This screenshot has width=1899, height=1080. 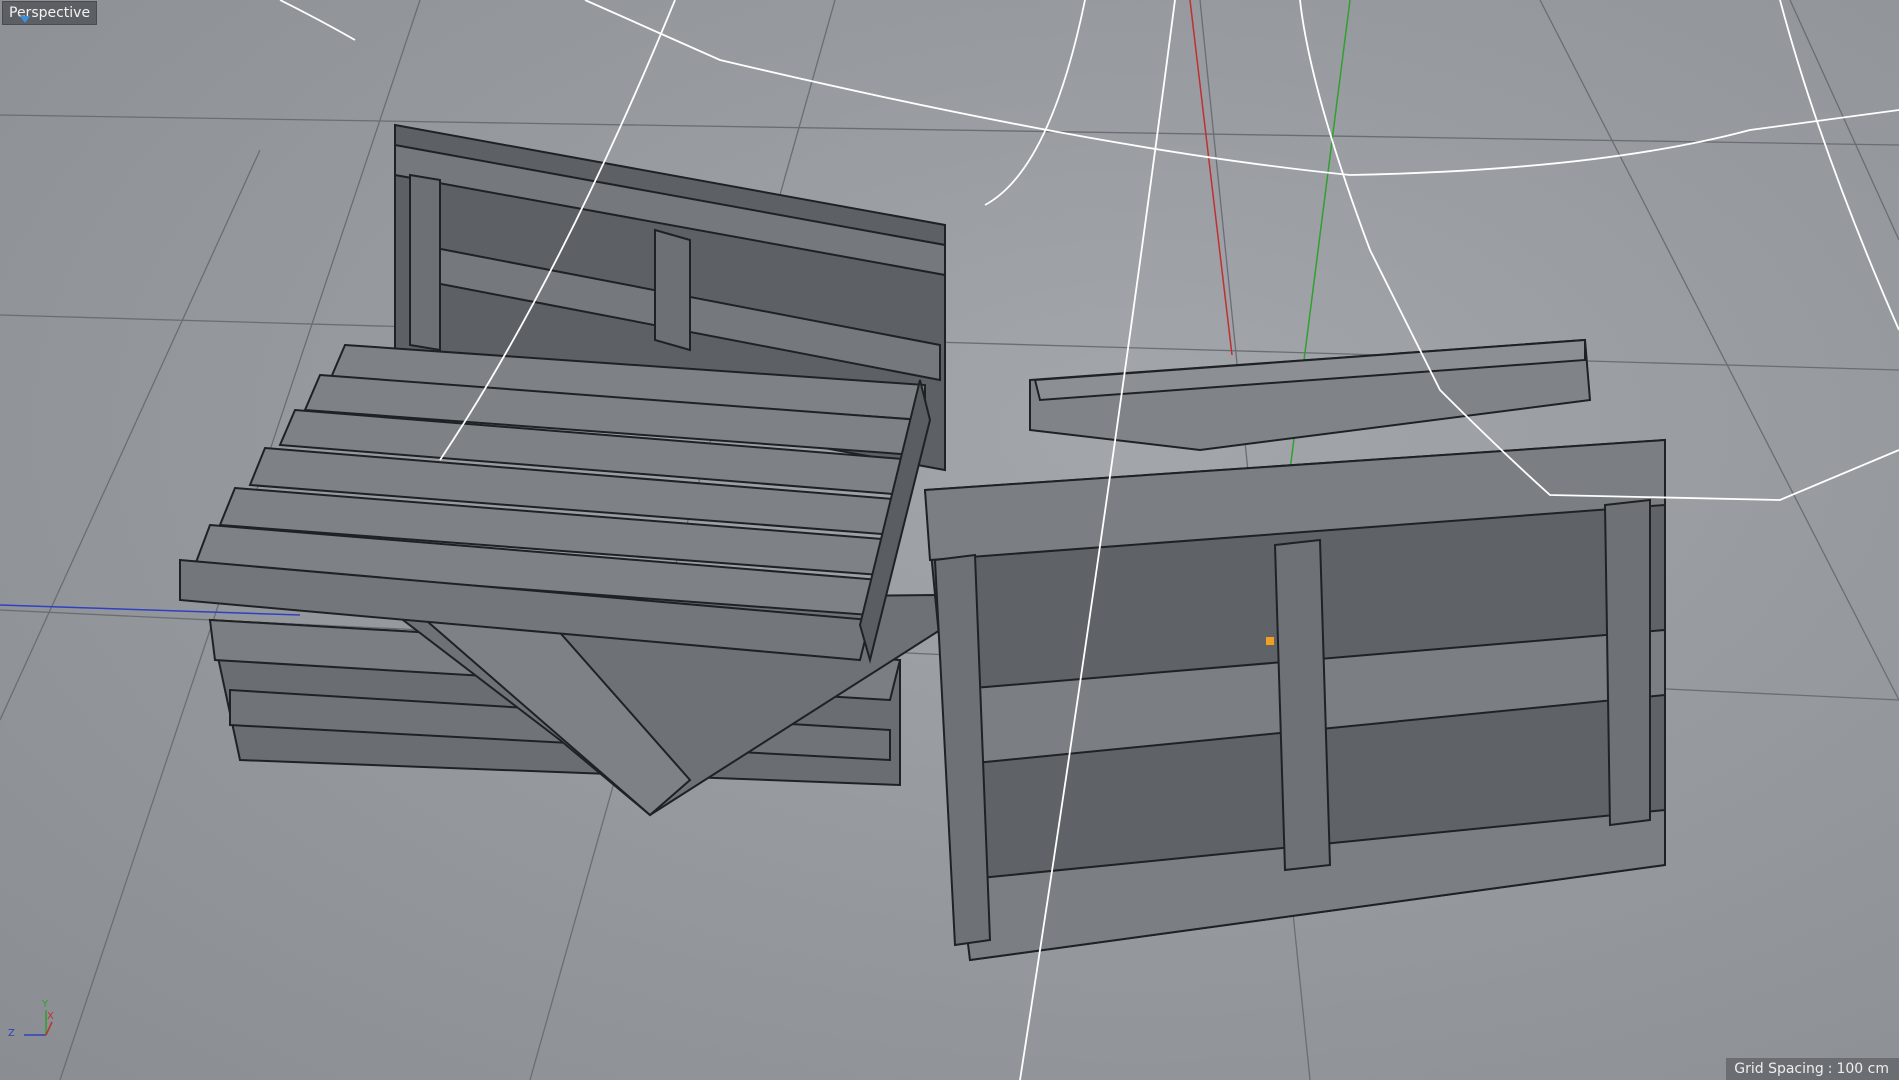 What do you see at coordinates (50, 1016) in the screenshot?
I see `axis-x-label: X` at bounding box center [50, 1016].